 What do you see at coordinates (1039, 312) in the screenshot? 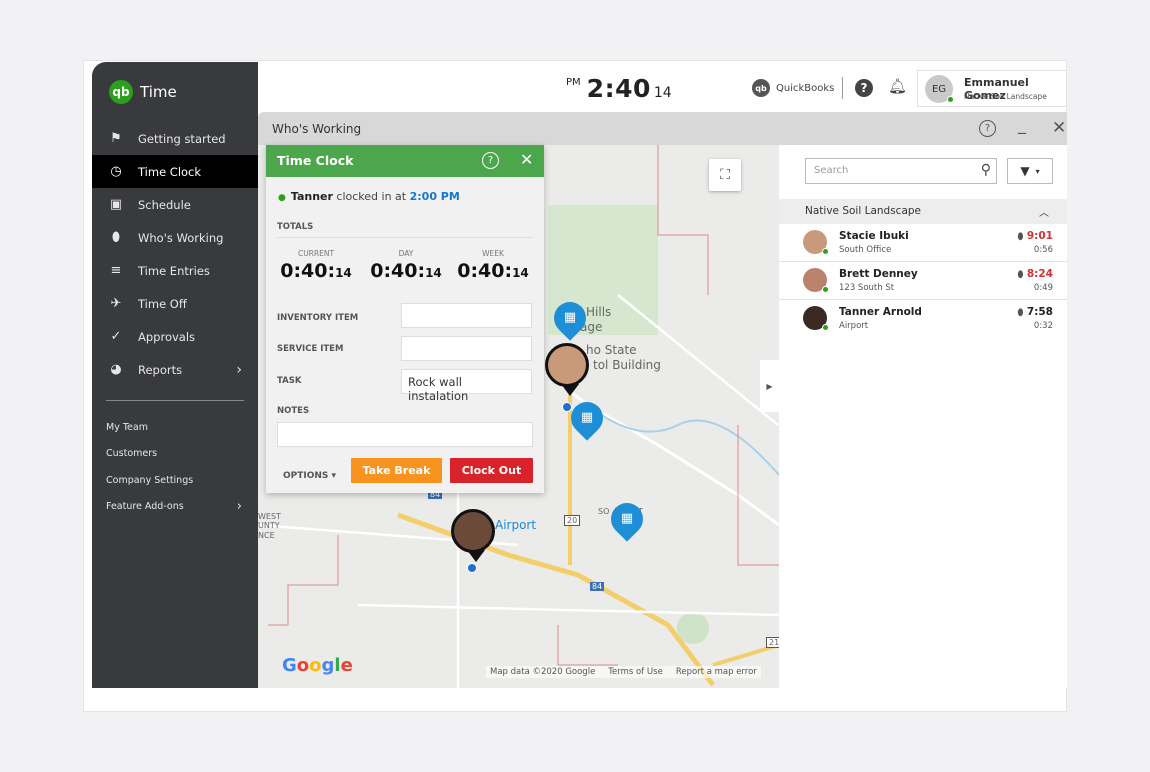
I see `clock-in-time: 7:58` at bounding box center [1039, 312].